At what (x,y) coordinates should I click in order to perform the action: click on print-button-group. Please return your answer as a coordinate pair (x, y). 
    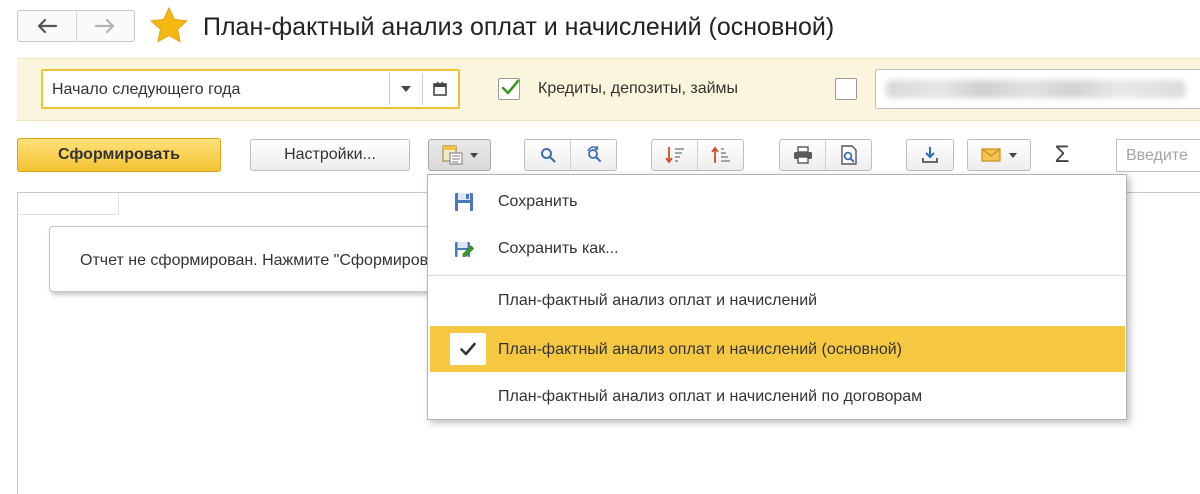
    Looking at the image, I should click on (825, 155).